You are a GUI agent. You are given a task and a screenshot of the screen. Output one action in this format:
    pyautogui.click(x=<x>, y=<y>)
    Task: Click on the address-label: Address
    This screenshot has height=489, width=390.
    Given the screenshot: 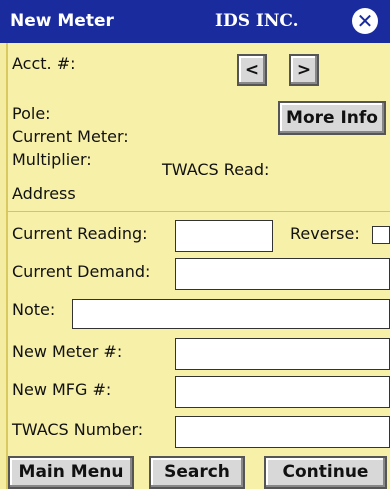 What is the action you would take?
    pyautogui.click(x=44, y=193)
    